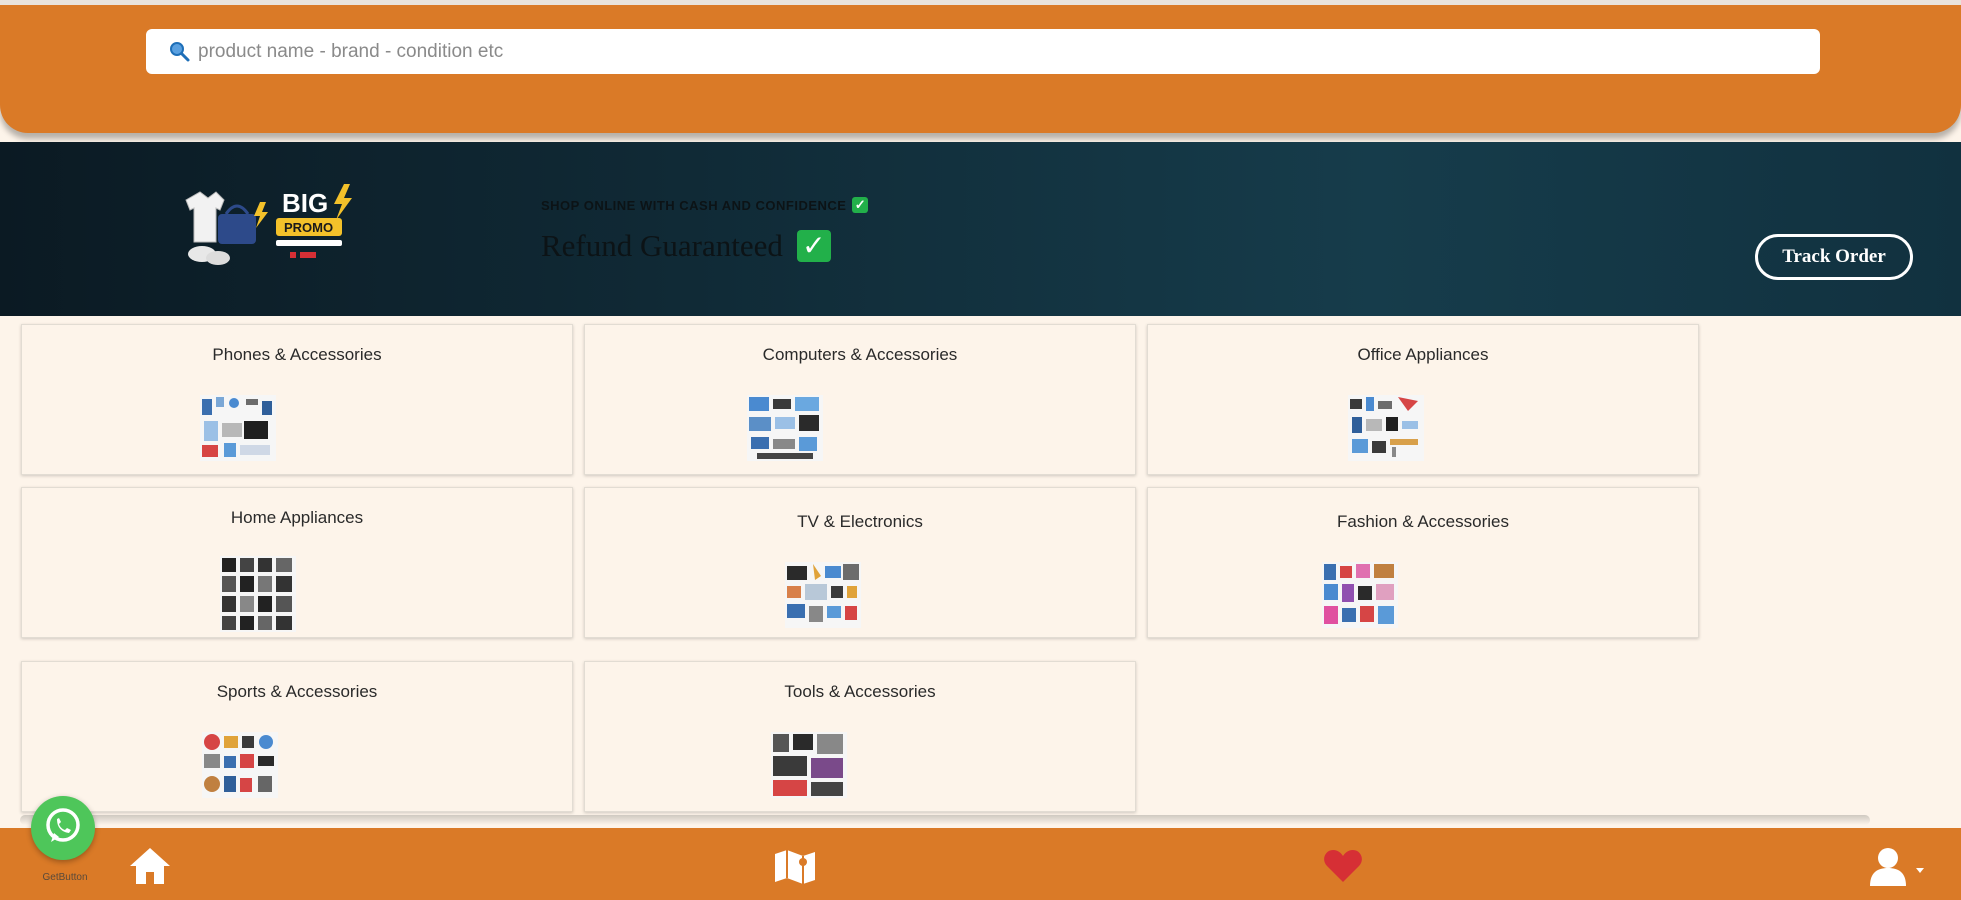 The width and height of the screenshot is (1961, 900). I want to click on category-label: Computers & Accessories, so click(860, 354).